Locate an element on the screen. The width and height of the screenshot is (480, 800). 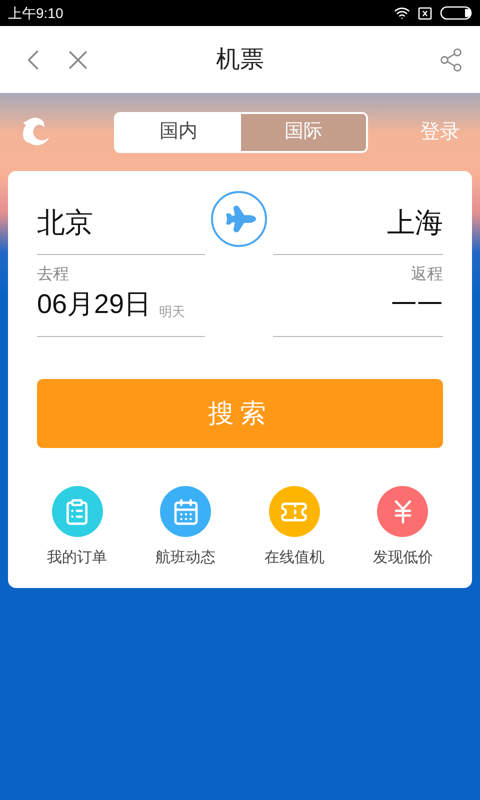
arrival-city: 上海 is located at coordinates (358, 223).